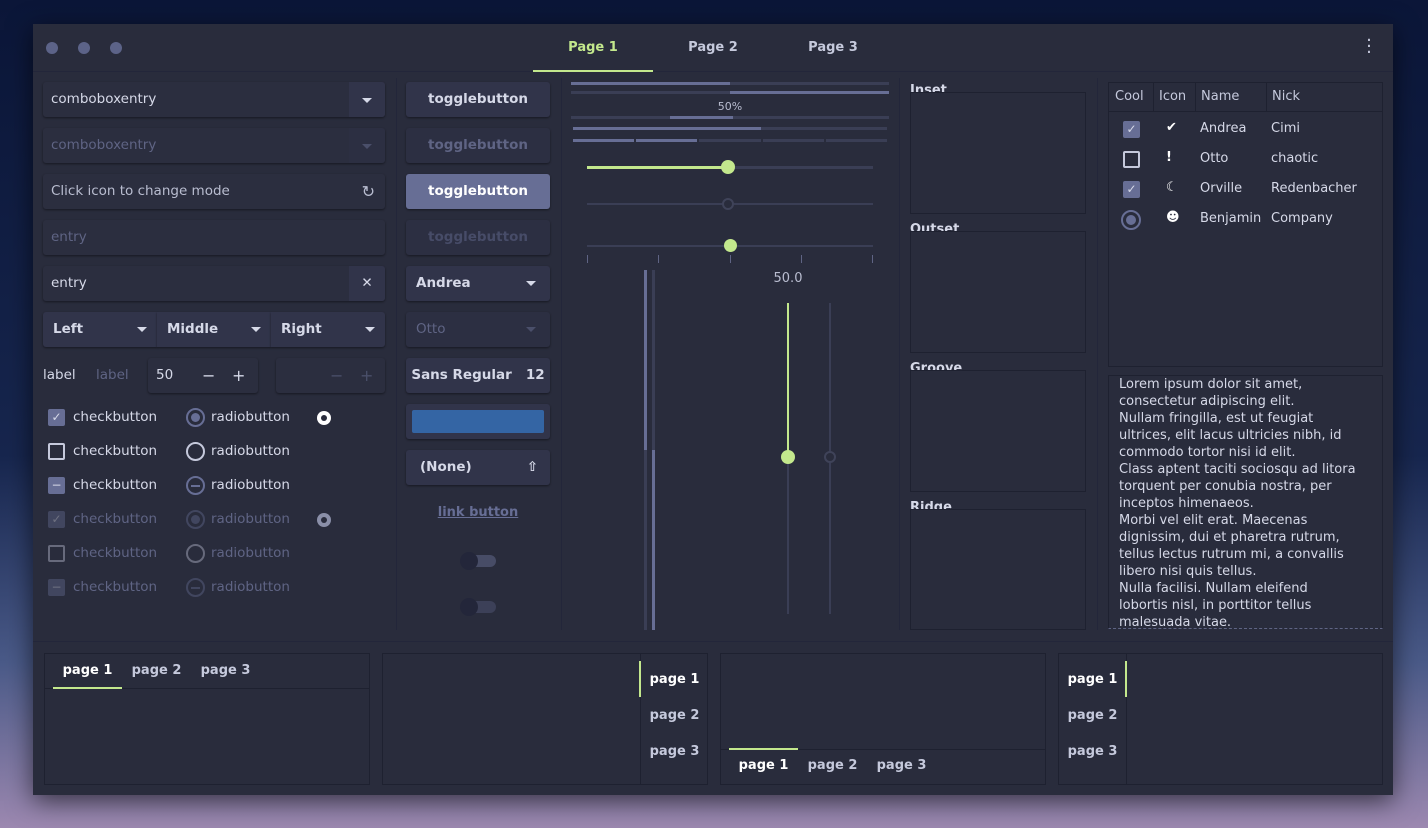  Describe the element at coordinates (1172, 96) in the screenshot. I see `column-header-icon: Icon` at that location.